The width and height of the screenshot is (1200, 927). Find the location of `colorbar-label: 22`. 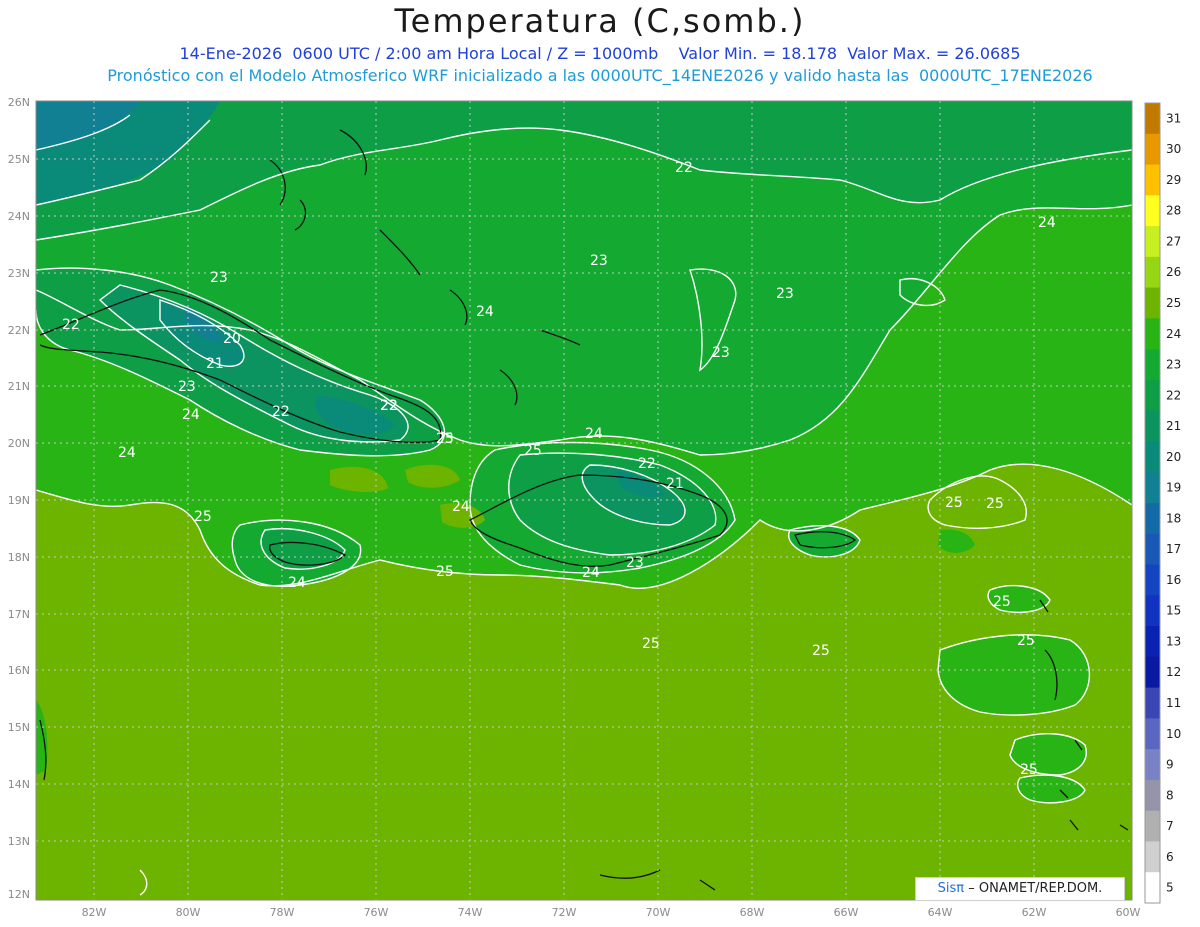

colorbar-label: 22 is located at coordinates (1173, 395).